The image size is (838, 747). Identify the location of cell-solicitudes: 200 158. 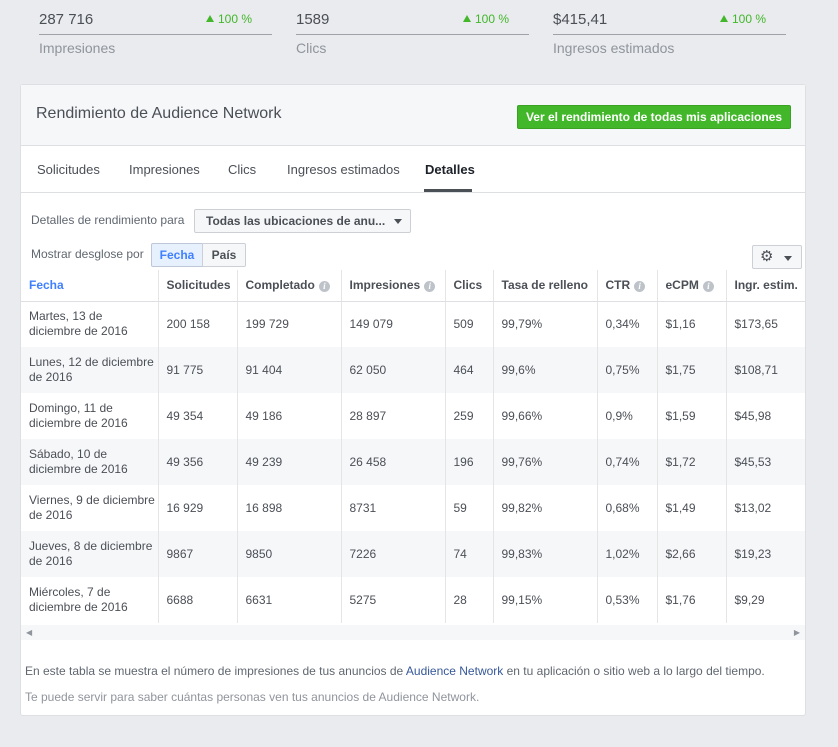
(197, 324).